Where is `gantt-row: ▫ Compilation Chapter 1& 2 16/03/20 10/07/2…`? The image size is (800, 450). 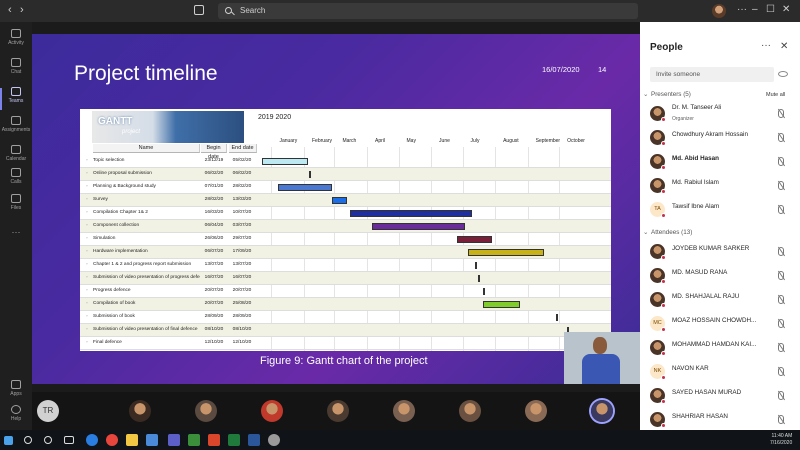
gantt-row: ▫ Compilation Chapter 1& 2 16/03/20 10/07/2… is located at coordinates (345, 213).